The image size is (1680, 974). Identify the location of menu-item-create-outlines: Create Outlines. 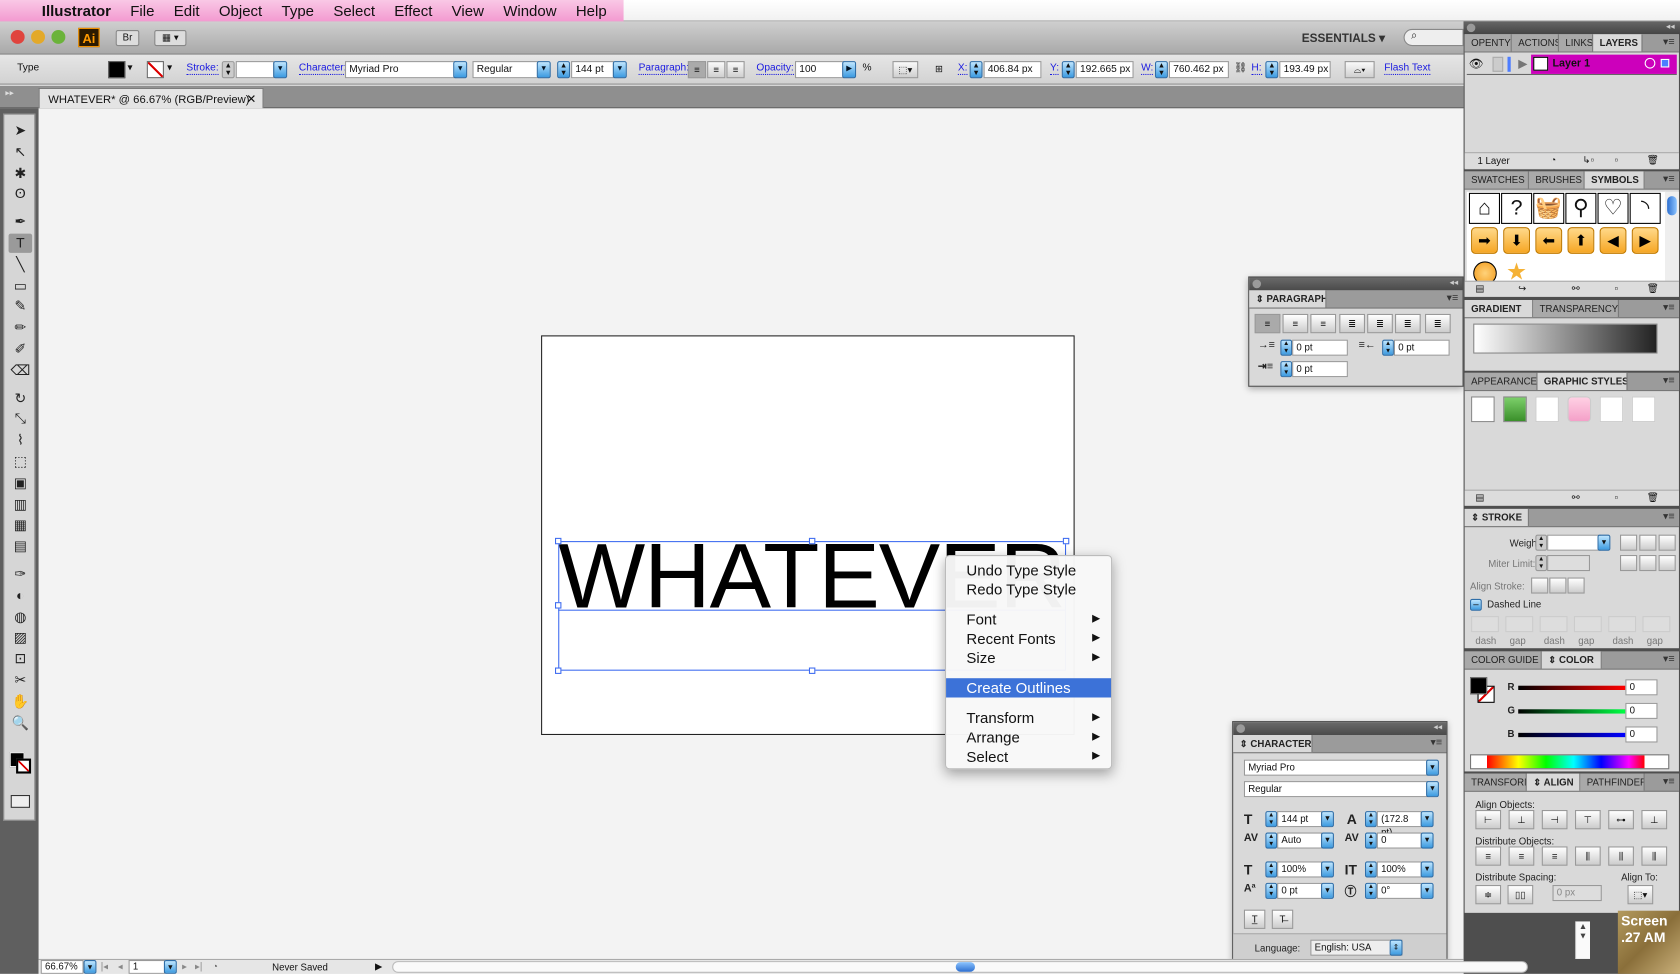
(1029, 688).